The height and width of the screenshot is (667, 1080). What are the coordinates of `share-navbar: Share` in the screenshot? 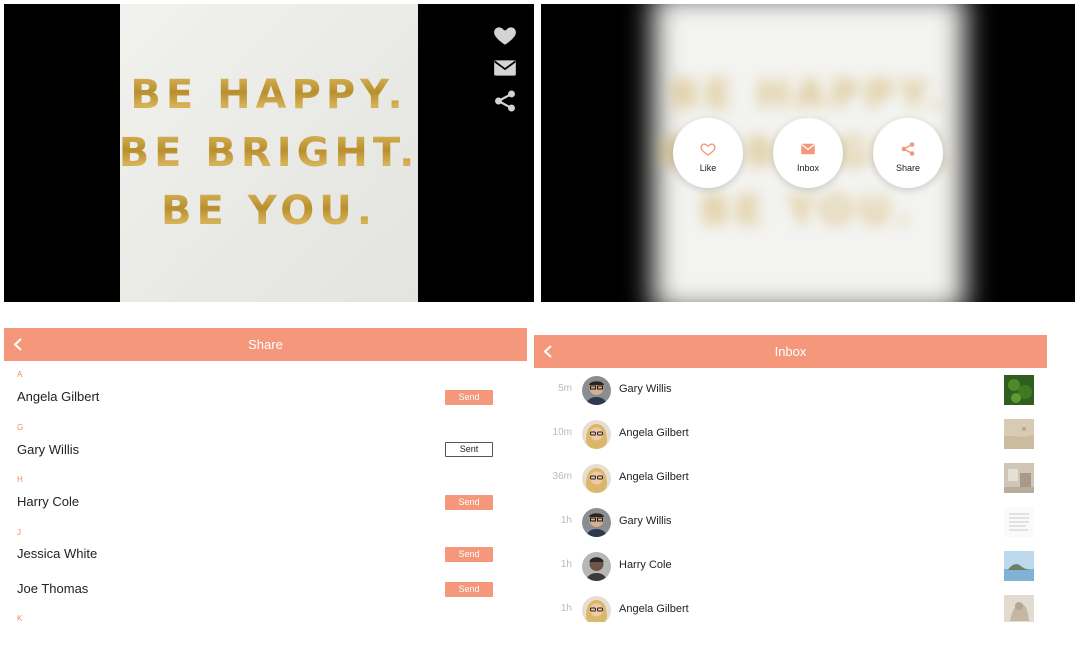 It's located at (265, 344).